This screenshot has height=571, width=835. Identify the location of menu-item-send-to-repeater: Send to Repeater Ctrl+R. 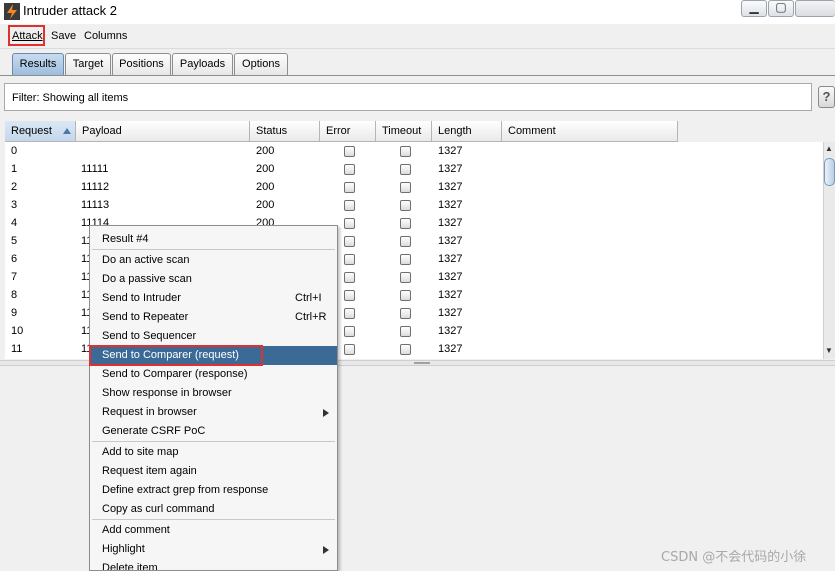
(213, 317).